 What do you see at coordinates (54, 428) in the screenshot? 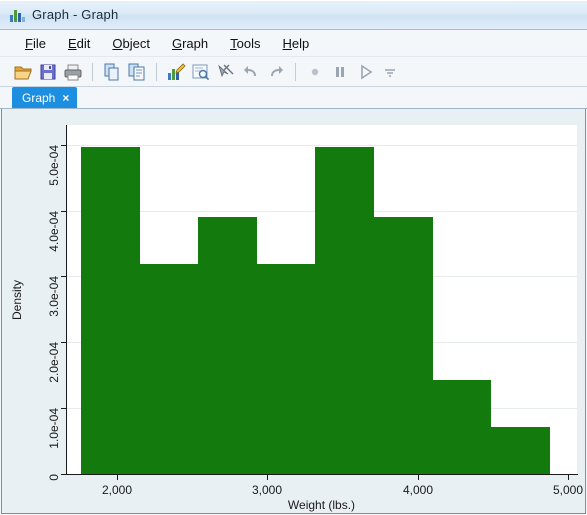
I see `y-tick-label-1: 1.0e-04` at bounding box center [54, 428].